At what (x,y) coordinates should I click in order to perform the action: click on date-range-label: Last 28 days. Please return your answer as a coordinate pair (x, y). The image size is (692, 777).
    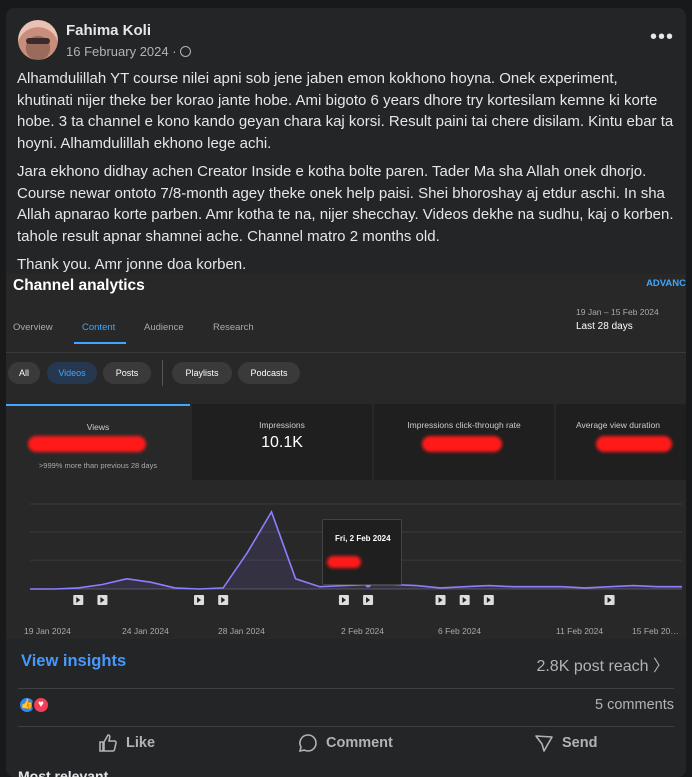
    Looking at the image, I should click on (604, 326).